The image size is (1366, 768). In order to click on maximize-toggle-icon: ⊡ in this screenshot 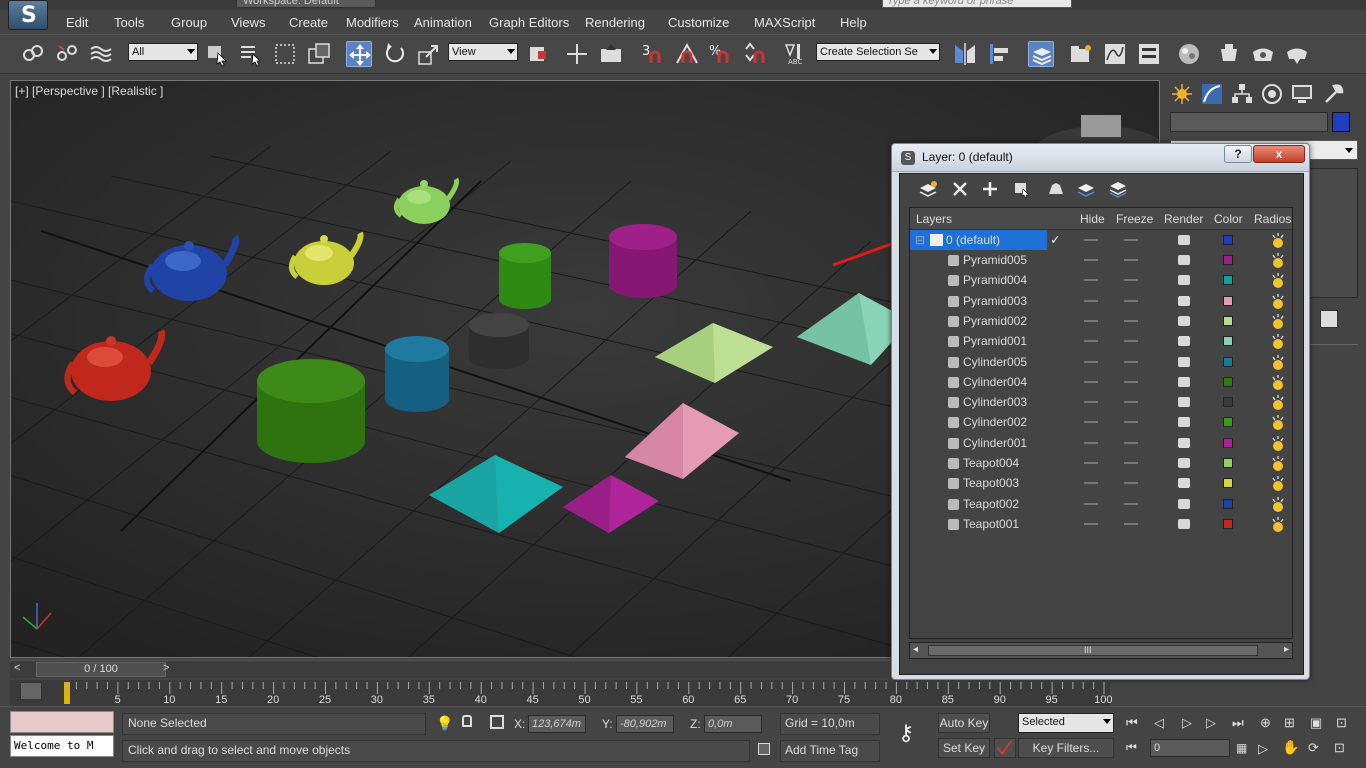, I will do `click(1339, 748)`.